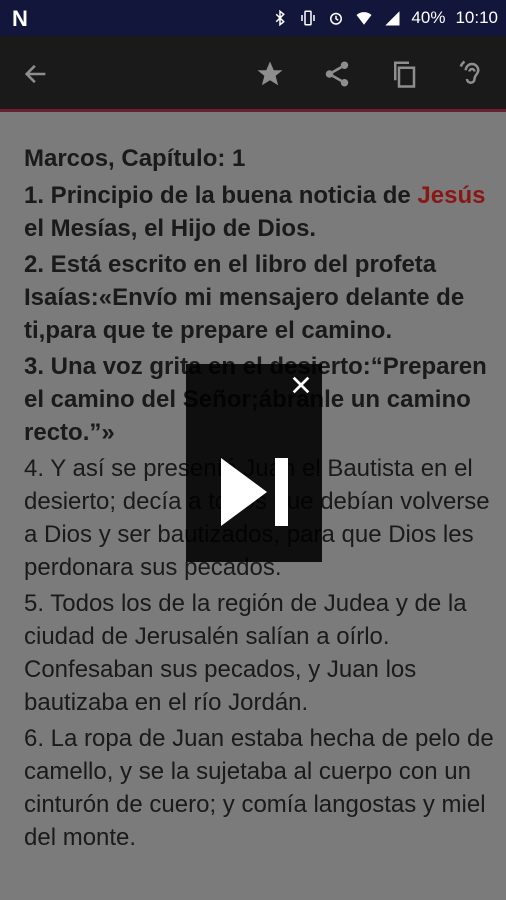 This screenshot has height=900, width=506. I want to click on skip-next-button, so click(255, 492).